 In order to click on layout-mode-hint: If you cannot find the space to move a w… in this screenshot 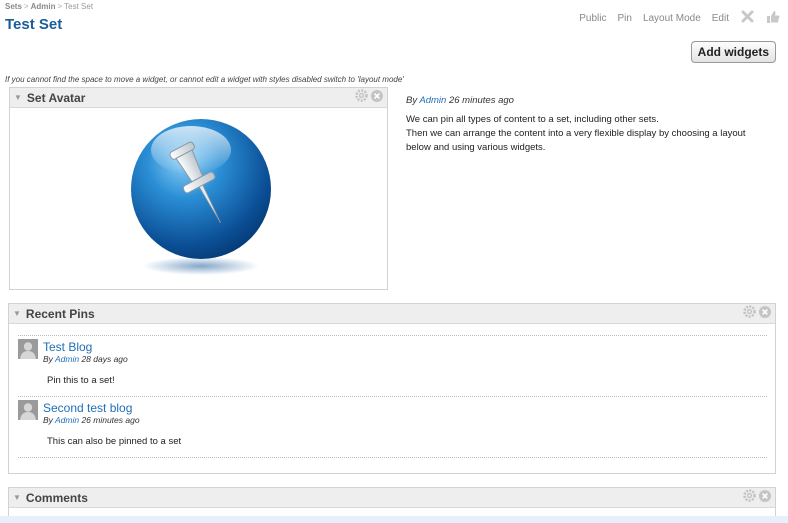, I will do `click(204, 79)`.